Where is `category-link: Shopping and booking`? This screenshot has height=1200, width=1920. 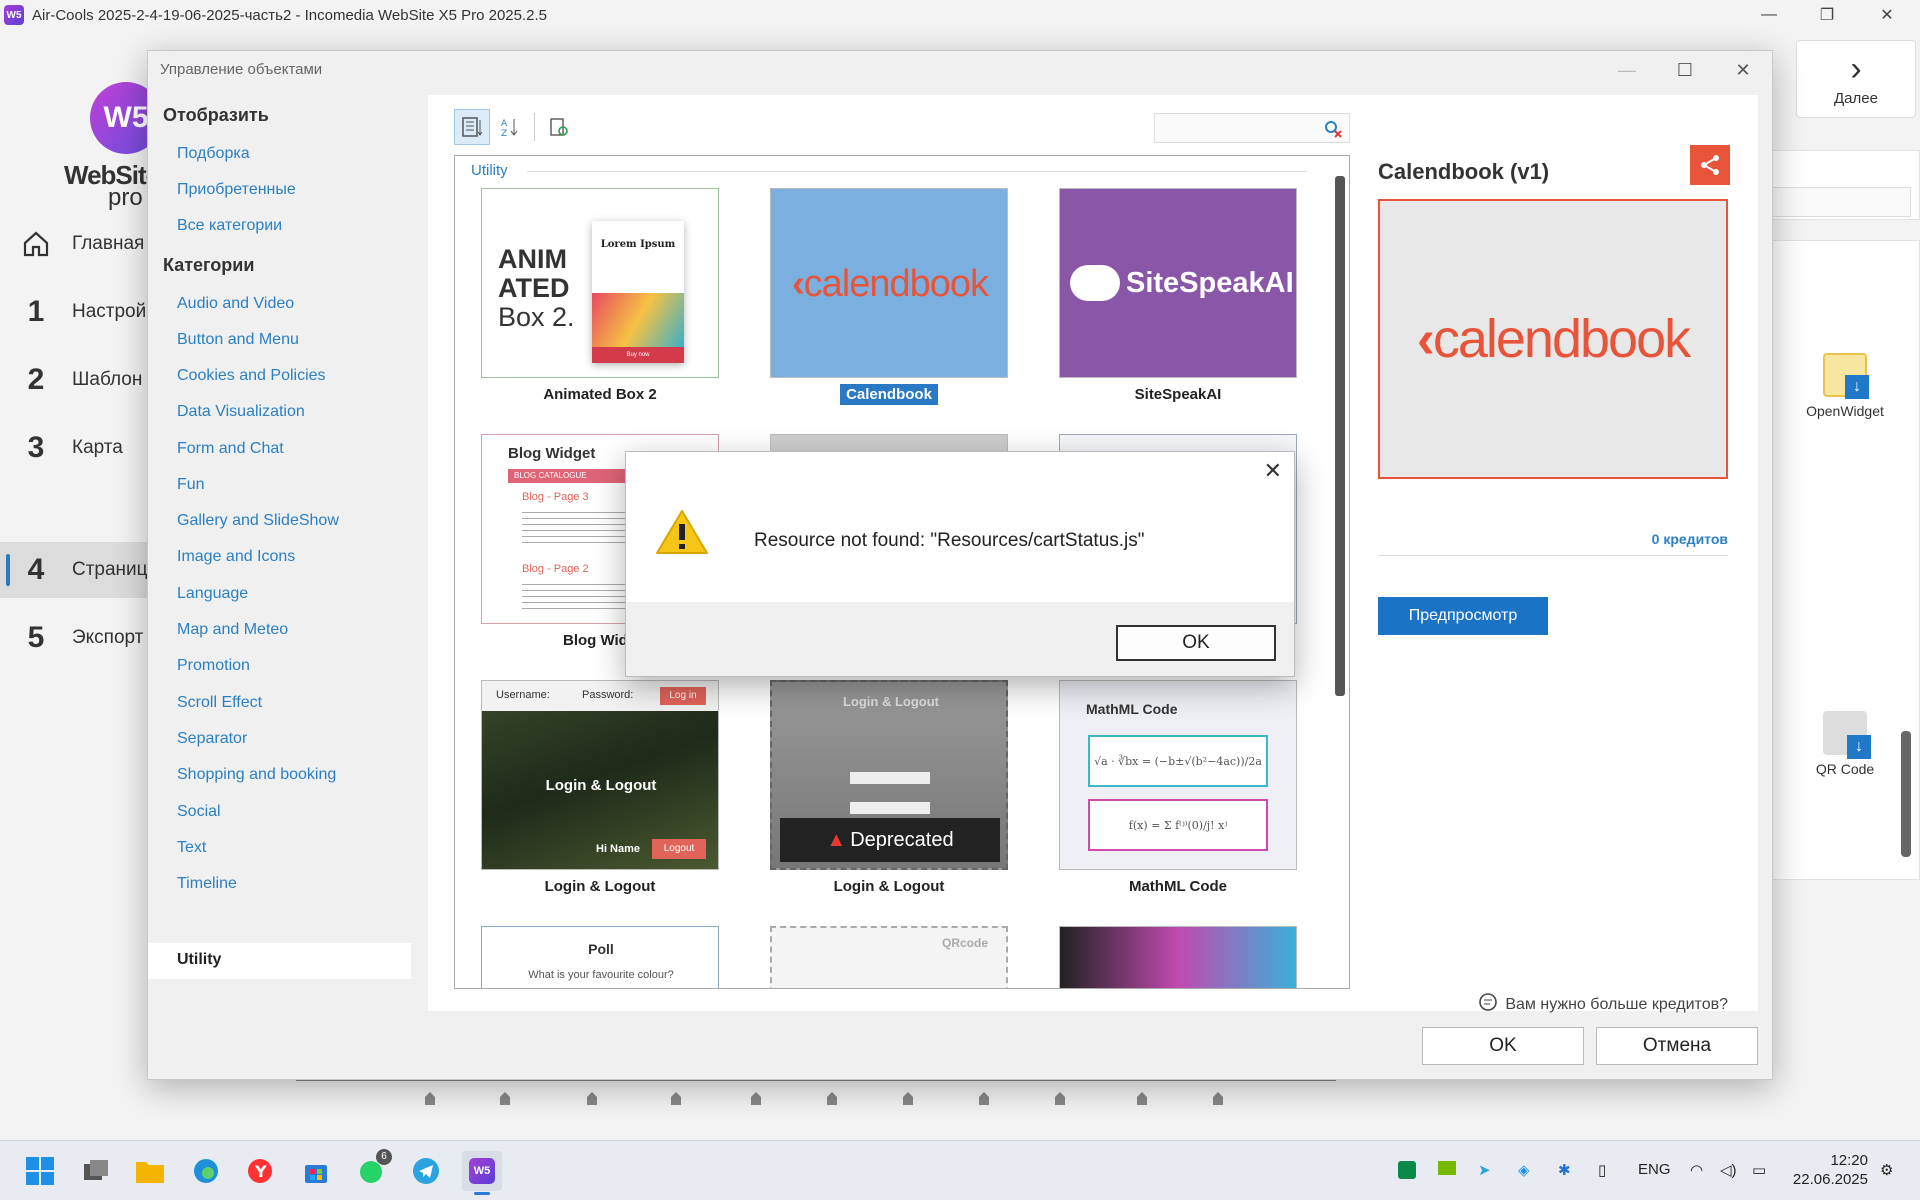
category-link: Shopping and booking is located at coordinates (256, 775).